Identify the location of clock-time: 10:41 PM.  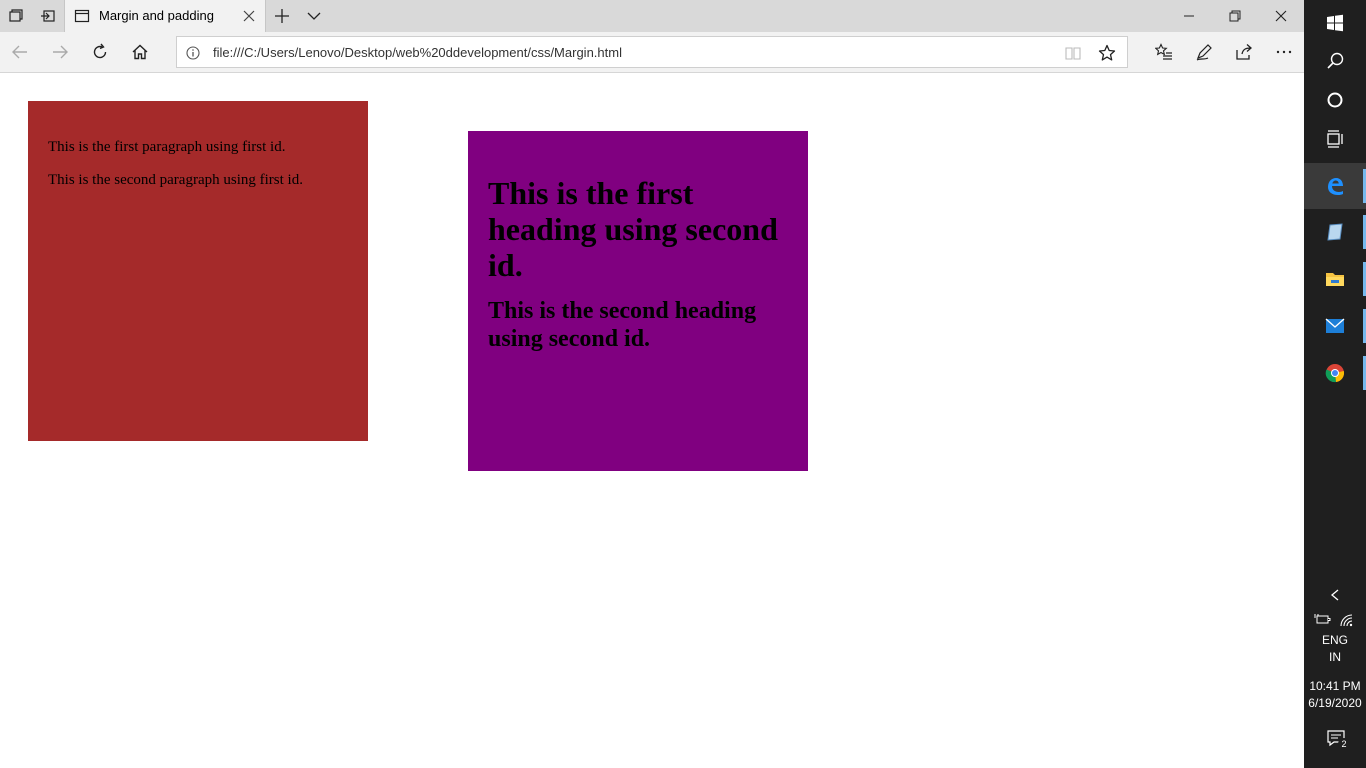
(1335, 686).